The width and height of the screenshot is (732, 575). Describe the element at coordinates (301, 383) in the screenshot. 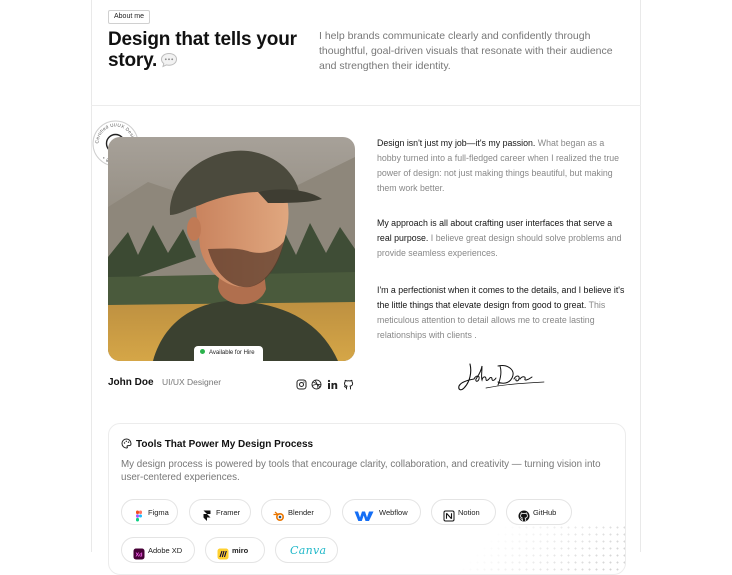

I see `instagram-icon` at that location.